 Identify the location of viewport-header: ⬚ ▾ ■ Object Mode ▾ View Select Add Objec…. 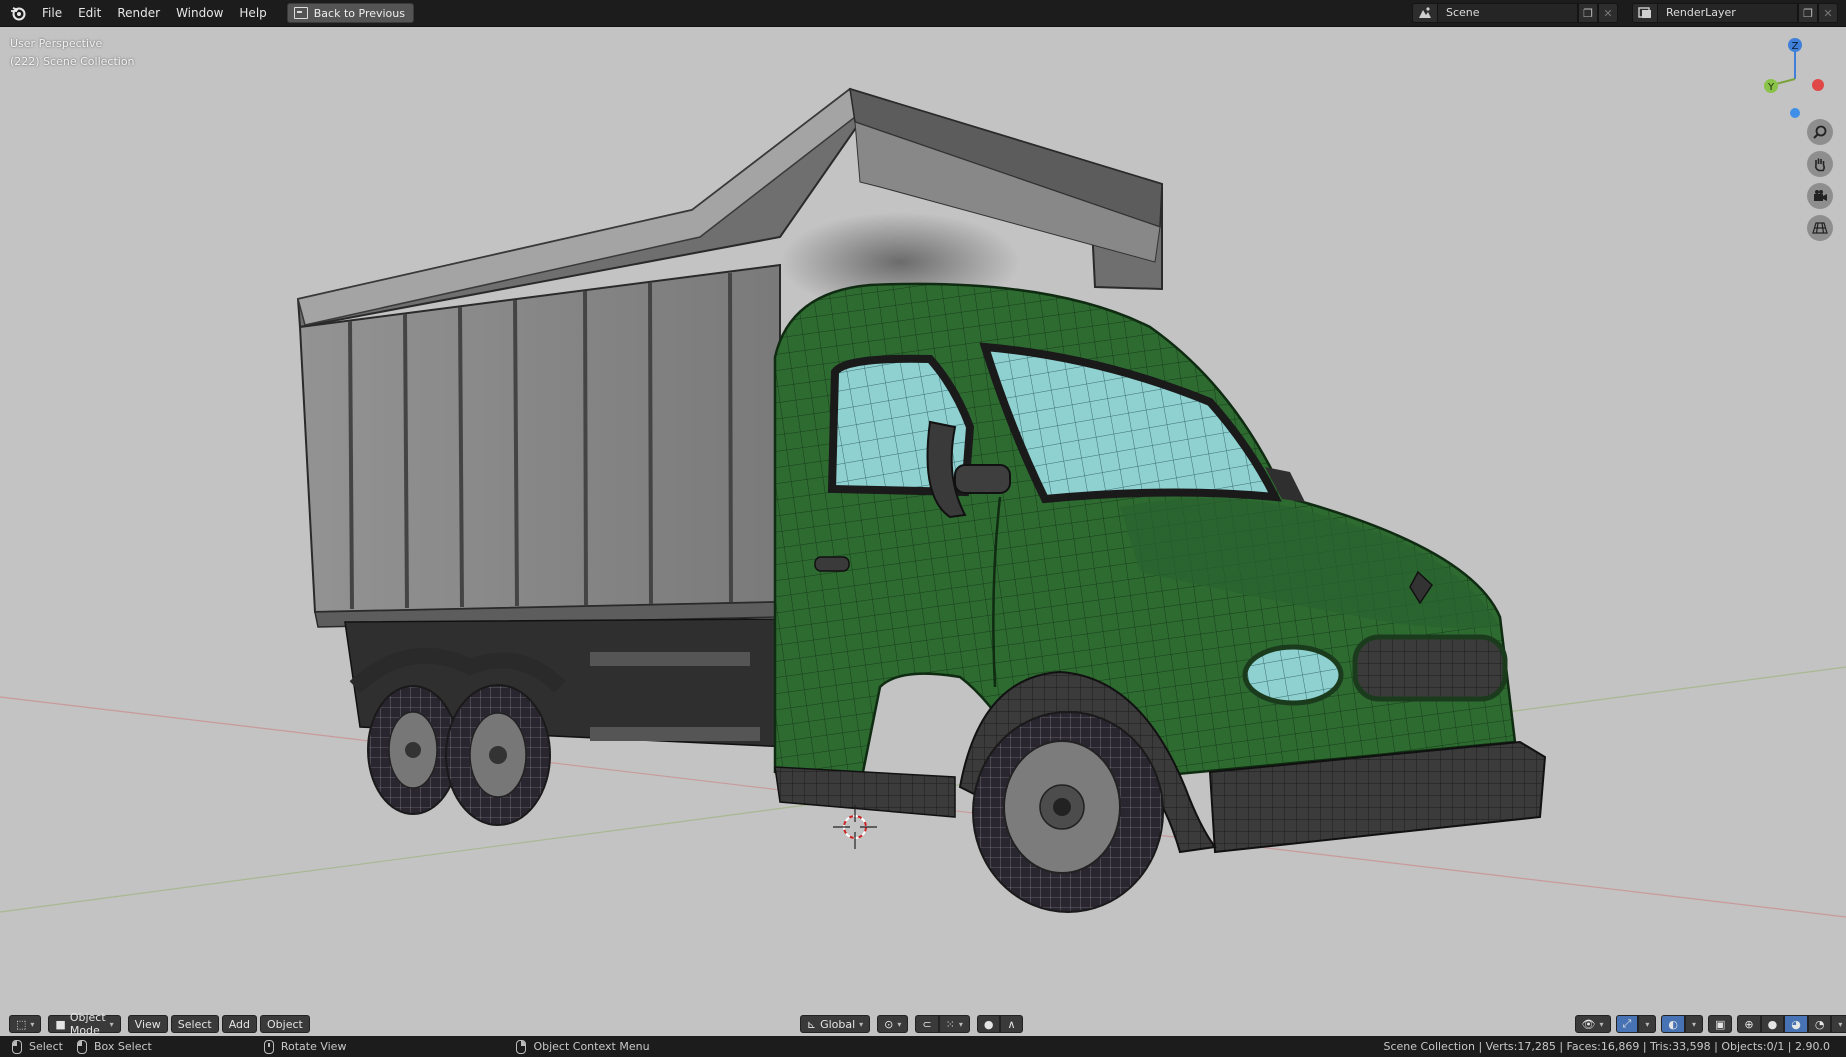
(923, 1024).